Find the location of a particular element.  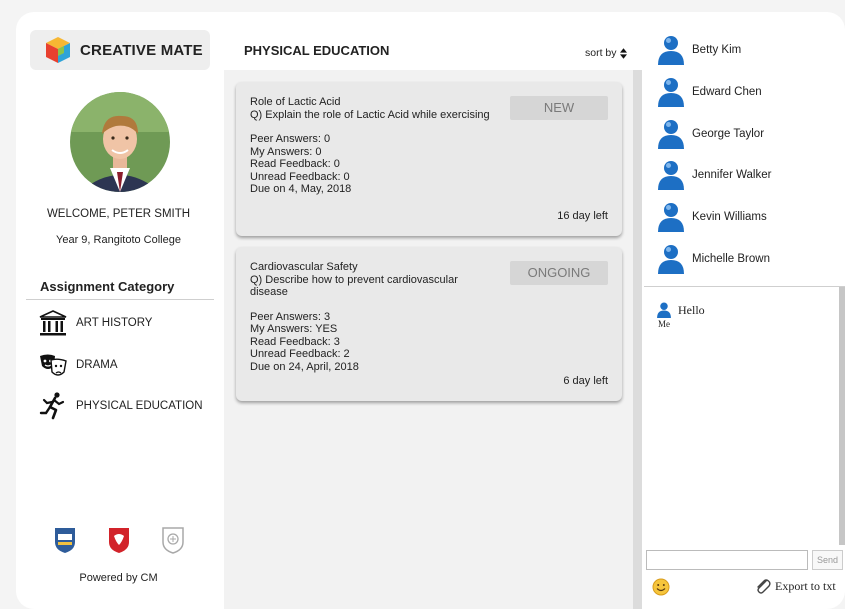

contact-name: George Taylor is located at coordinates (728, 134).